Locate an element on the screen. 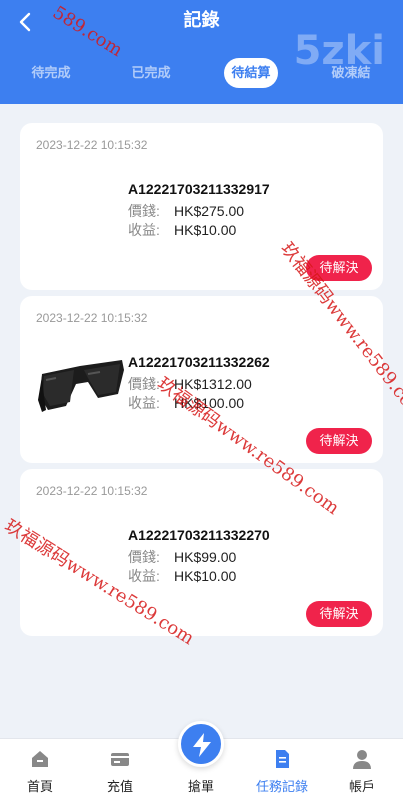 The width and height of the screenshot is (403, 799). tabbar-item-recharge: 充值 is located at coordinates (120, 769).